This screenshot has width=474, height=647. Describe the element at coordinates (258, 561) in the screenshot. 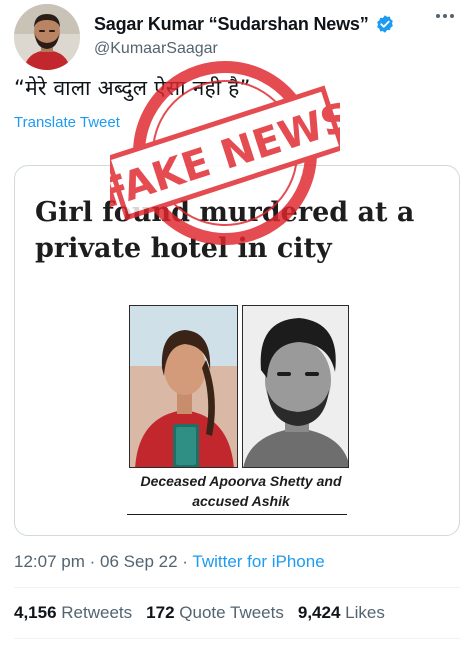

I see `tweet-source-link: Twitter for iPhone` at that location.